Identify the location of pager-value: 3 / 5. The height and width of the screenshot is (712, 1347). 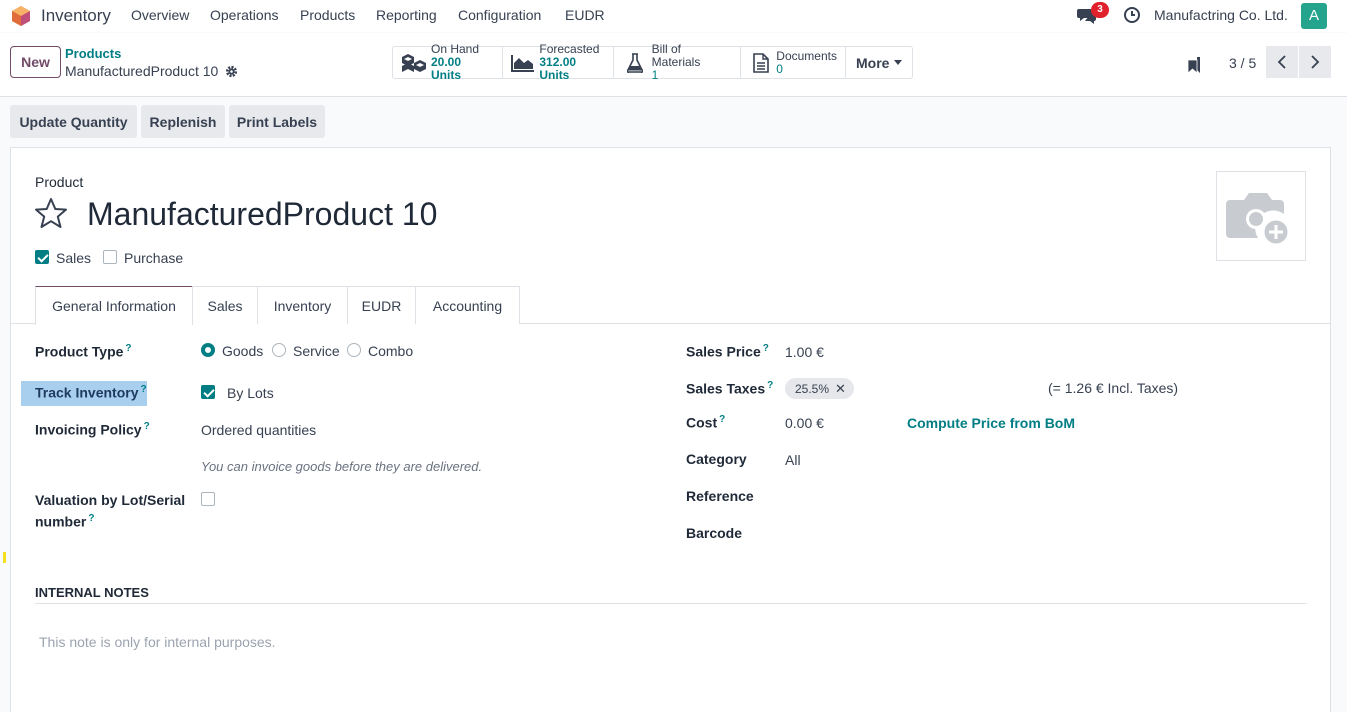
(1242, 63).